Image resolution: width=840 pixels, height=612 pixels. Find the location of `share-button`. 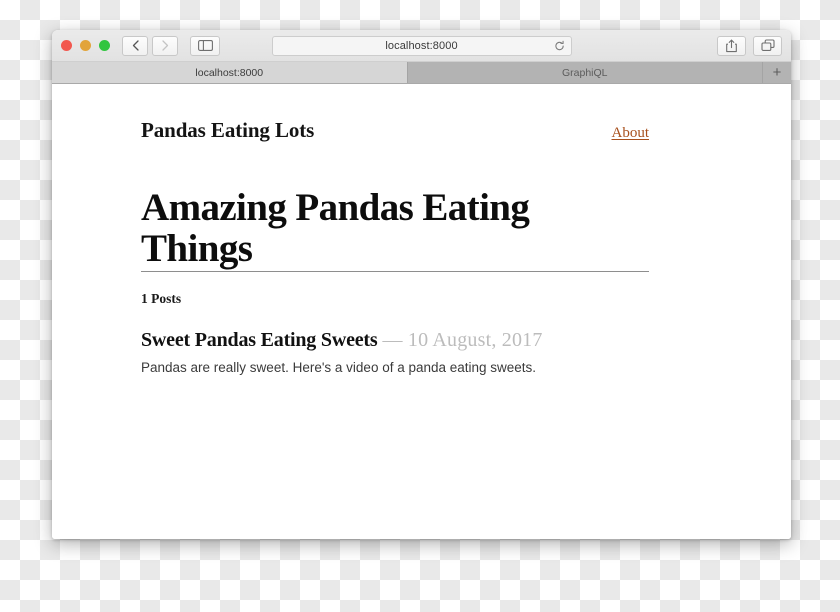

share-button is located at coordinates (731, 45).